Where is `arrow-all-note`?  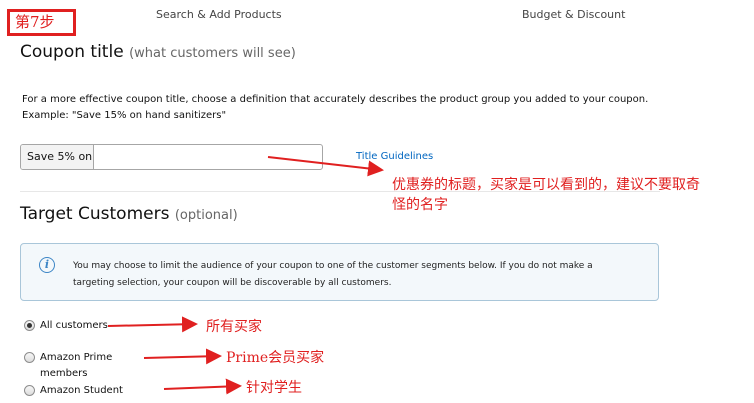
arrow-all-note is located at coordinates (152, 324).